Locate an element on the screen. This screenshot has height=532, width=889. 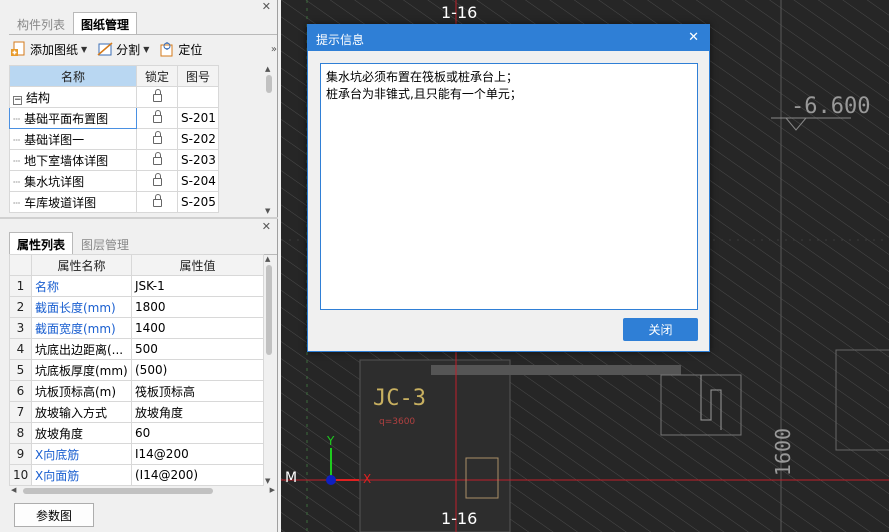
column-header-index is located at coordinates (20, 265).